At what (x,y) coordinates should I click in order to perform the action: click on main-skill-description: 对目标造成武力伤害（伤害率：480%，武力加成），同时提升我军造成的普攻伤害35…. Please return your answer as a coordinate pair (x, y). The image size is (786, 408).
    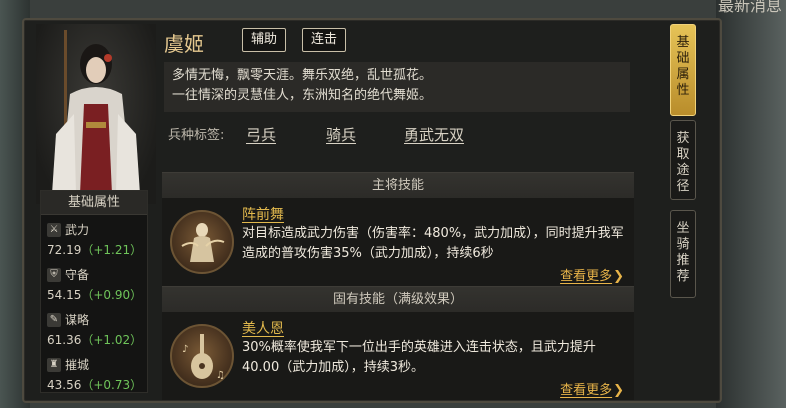
    Looking at the image, I should click on (433, 243).